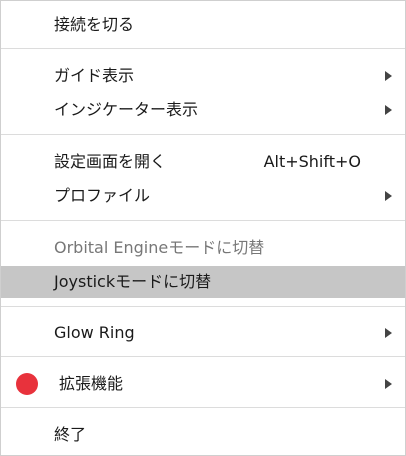  Describe the element at coordinates (133, 281) in the screenshot. I see `menu-item-label: Joystickモードに切替` at that location.